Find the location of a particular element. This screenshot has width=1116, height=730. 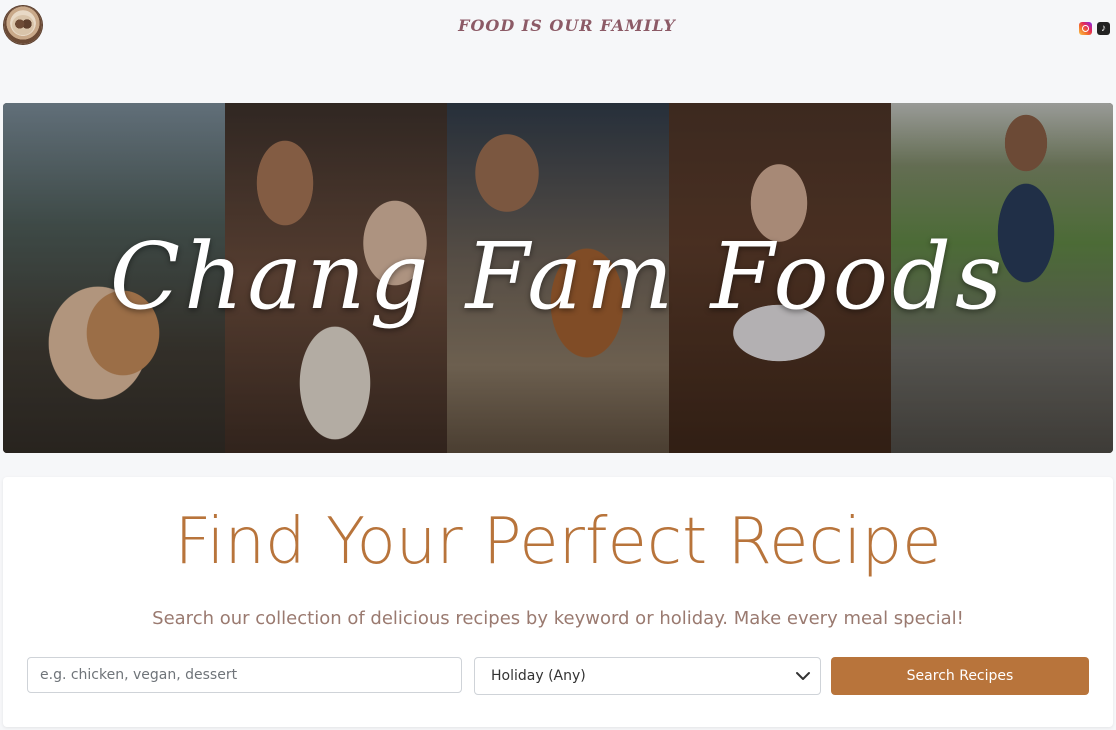

holiday-select: Holiday (Any) is located at coordinates (647, 676).